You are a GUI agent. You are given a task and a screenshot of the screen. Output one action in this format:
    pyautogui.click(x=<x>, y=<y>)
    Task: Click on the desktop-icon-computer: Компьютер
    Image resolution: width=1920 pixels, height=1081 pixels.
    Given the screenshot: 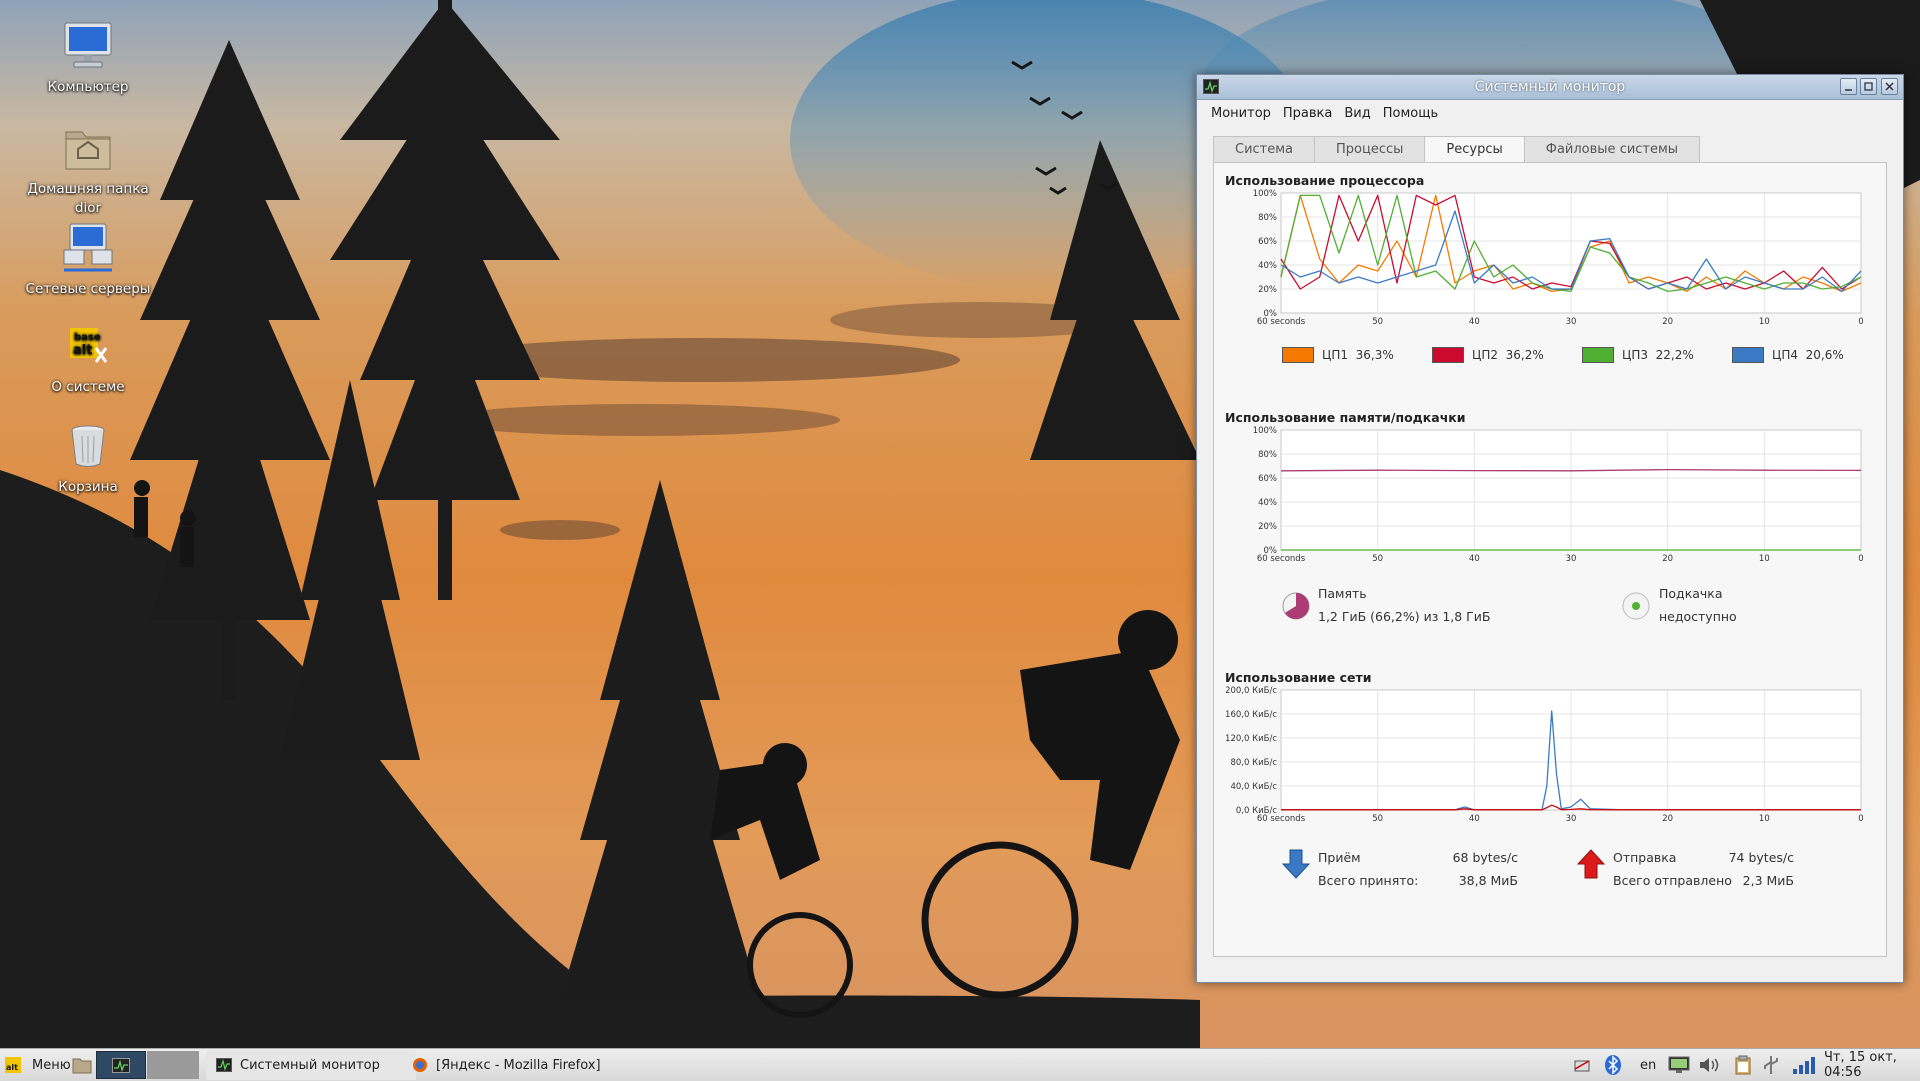 What is the action you would take?
    pyautogui.click(x=88, y=57)
    